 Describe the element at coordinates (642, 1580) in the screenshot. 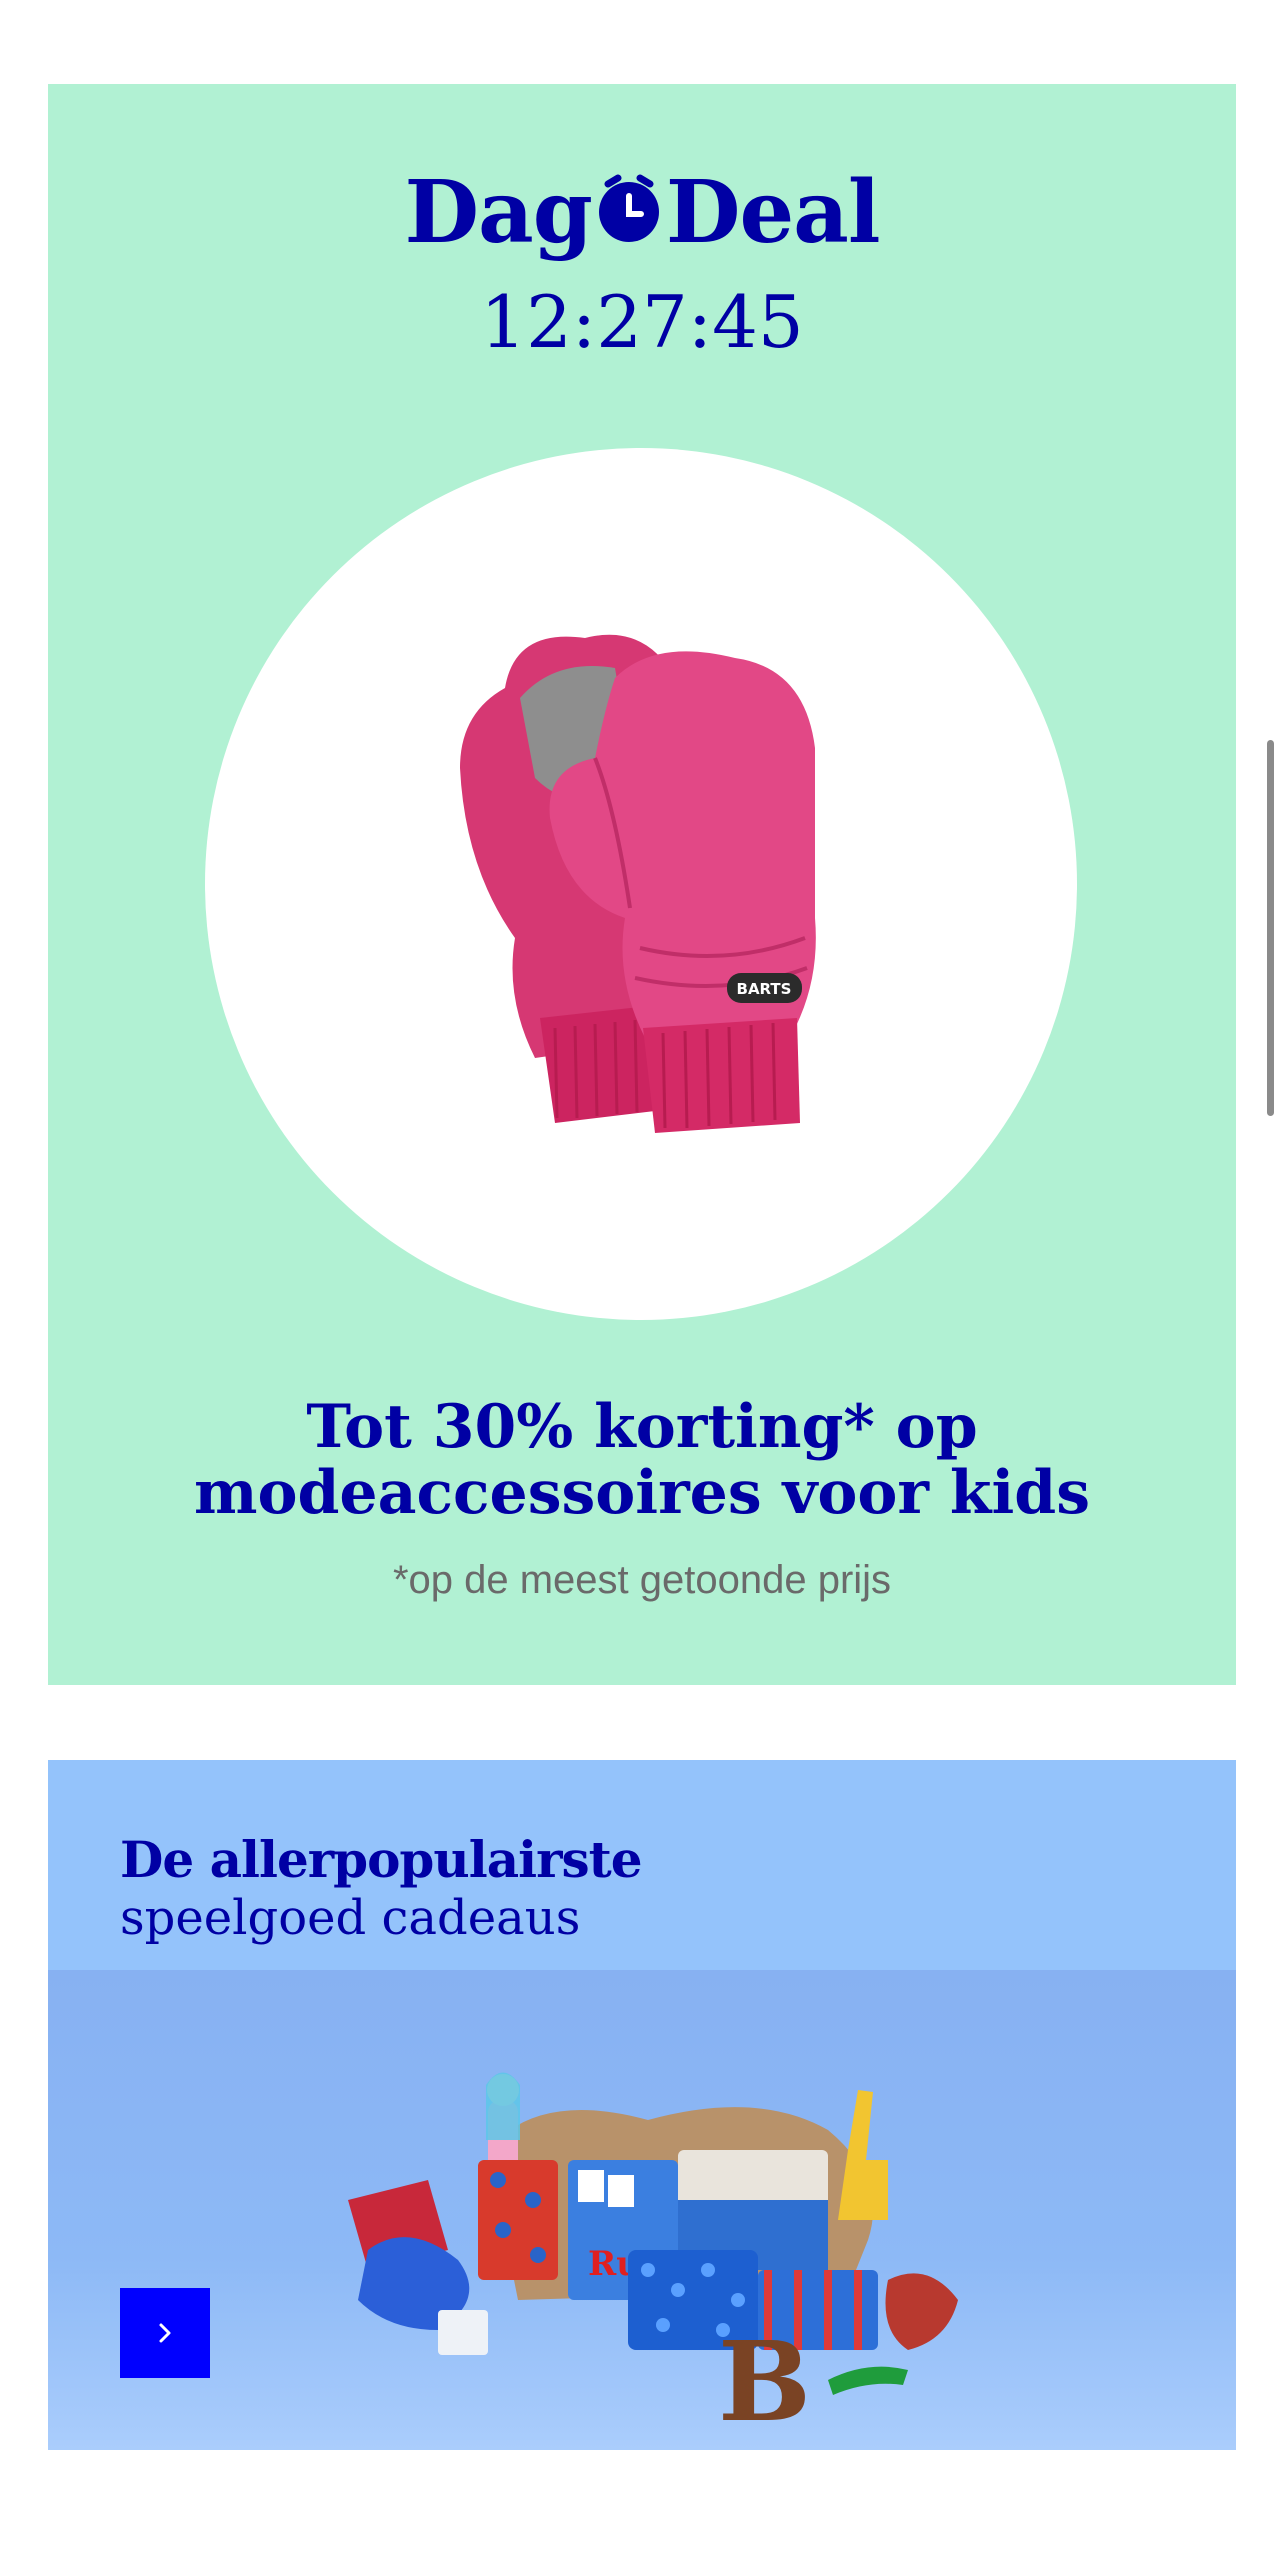

I see `price-footnote: *op de meest getoonde prijs` at that location.